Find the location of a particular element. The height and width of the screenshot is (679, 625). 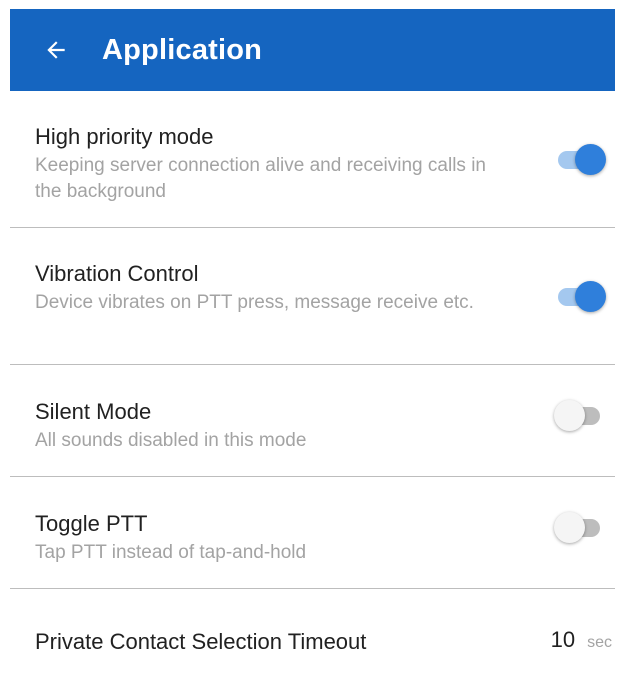

setting-label: Silent Mode is located at coordinates (93, 411).